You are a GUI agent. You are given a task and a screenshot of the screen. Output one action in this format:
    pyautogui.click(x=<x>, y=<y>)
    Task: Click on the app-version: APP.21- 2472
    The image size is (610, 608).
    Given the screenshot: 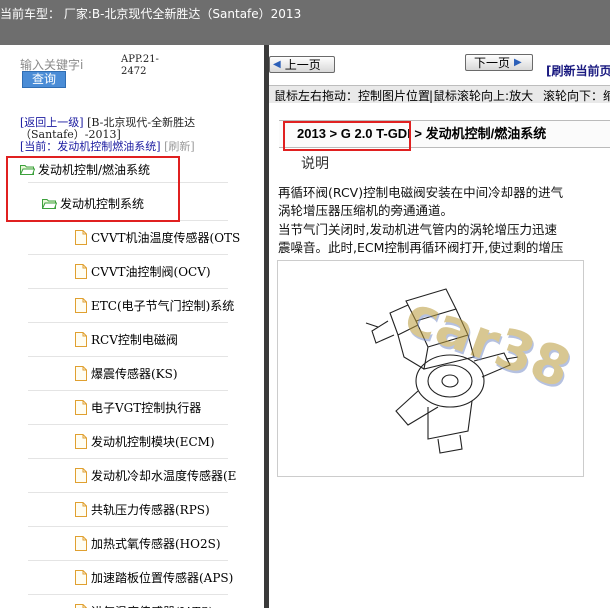 What is the action you would take?
    pyautogui.click(x=140, y=65)
    